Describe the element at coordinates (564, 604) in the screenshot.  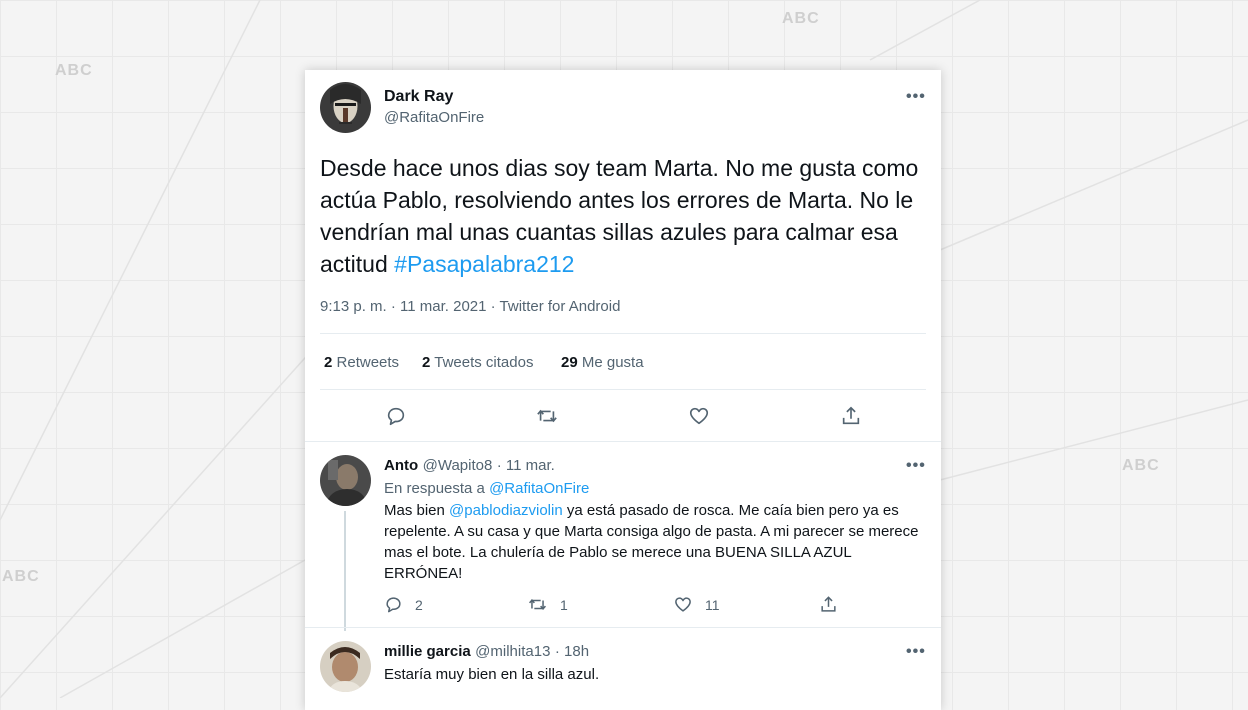
I see `retweet-count: 1` at that location.